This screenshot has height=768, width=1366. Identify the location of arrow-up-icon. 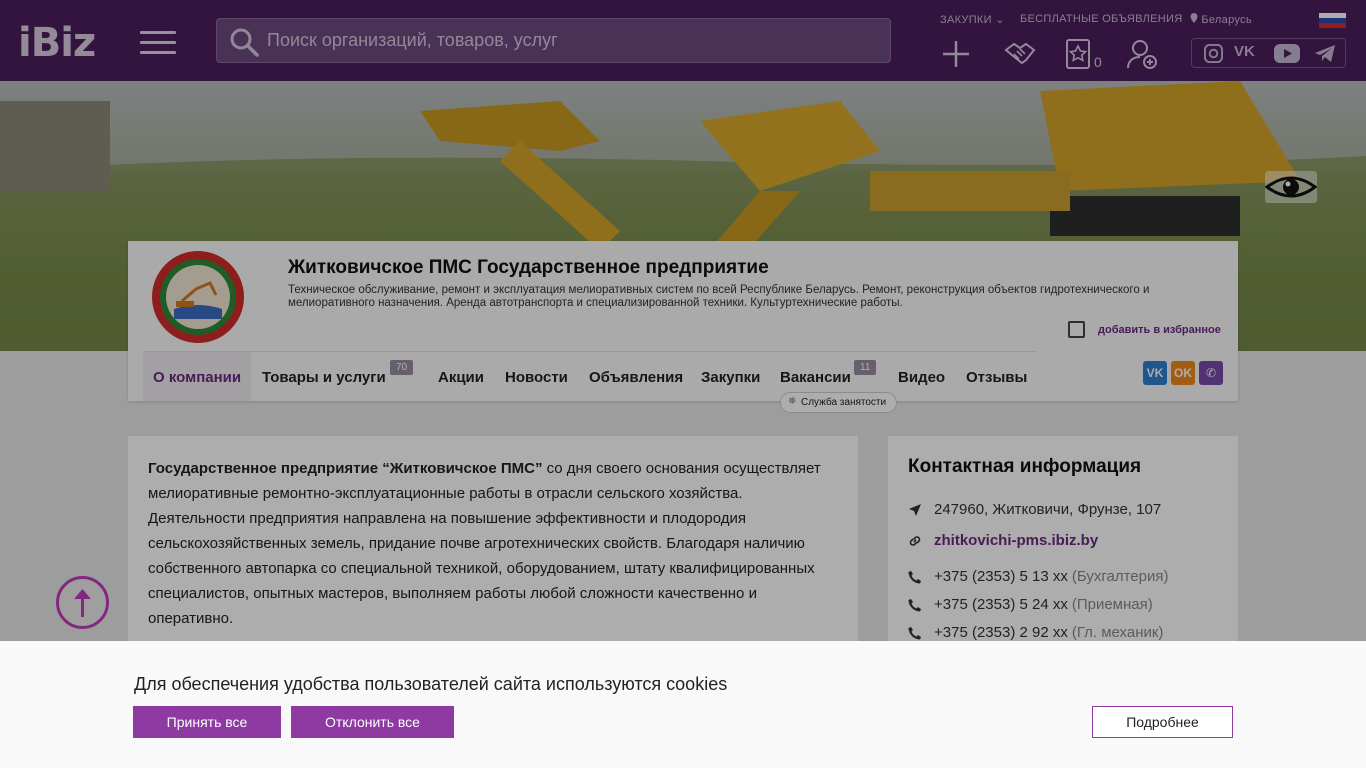
(82, 603).